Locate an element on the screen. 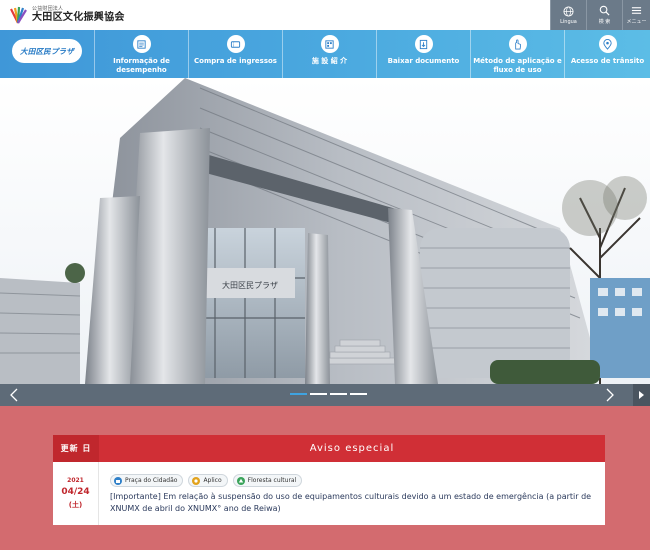 The height and width of the screenshot is (550, 650). nav-transit-label: Acesso de trânsito is located at coordinates (607, 61).